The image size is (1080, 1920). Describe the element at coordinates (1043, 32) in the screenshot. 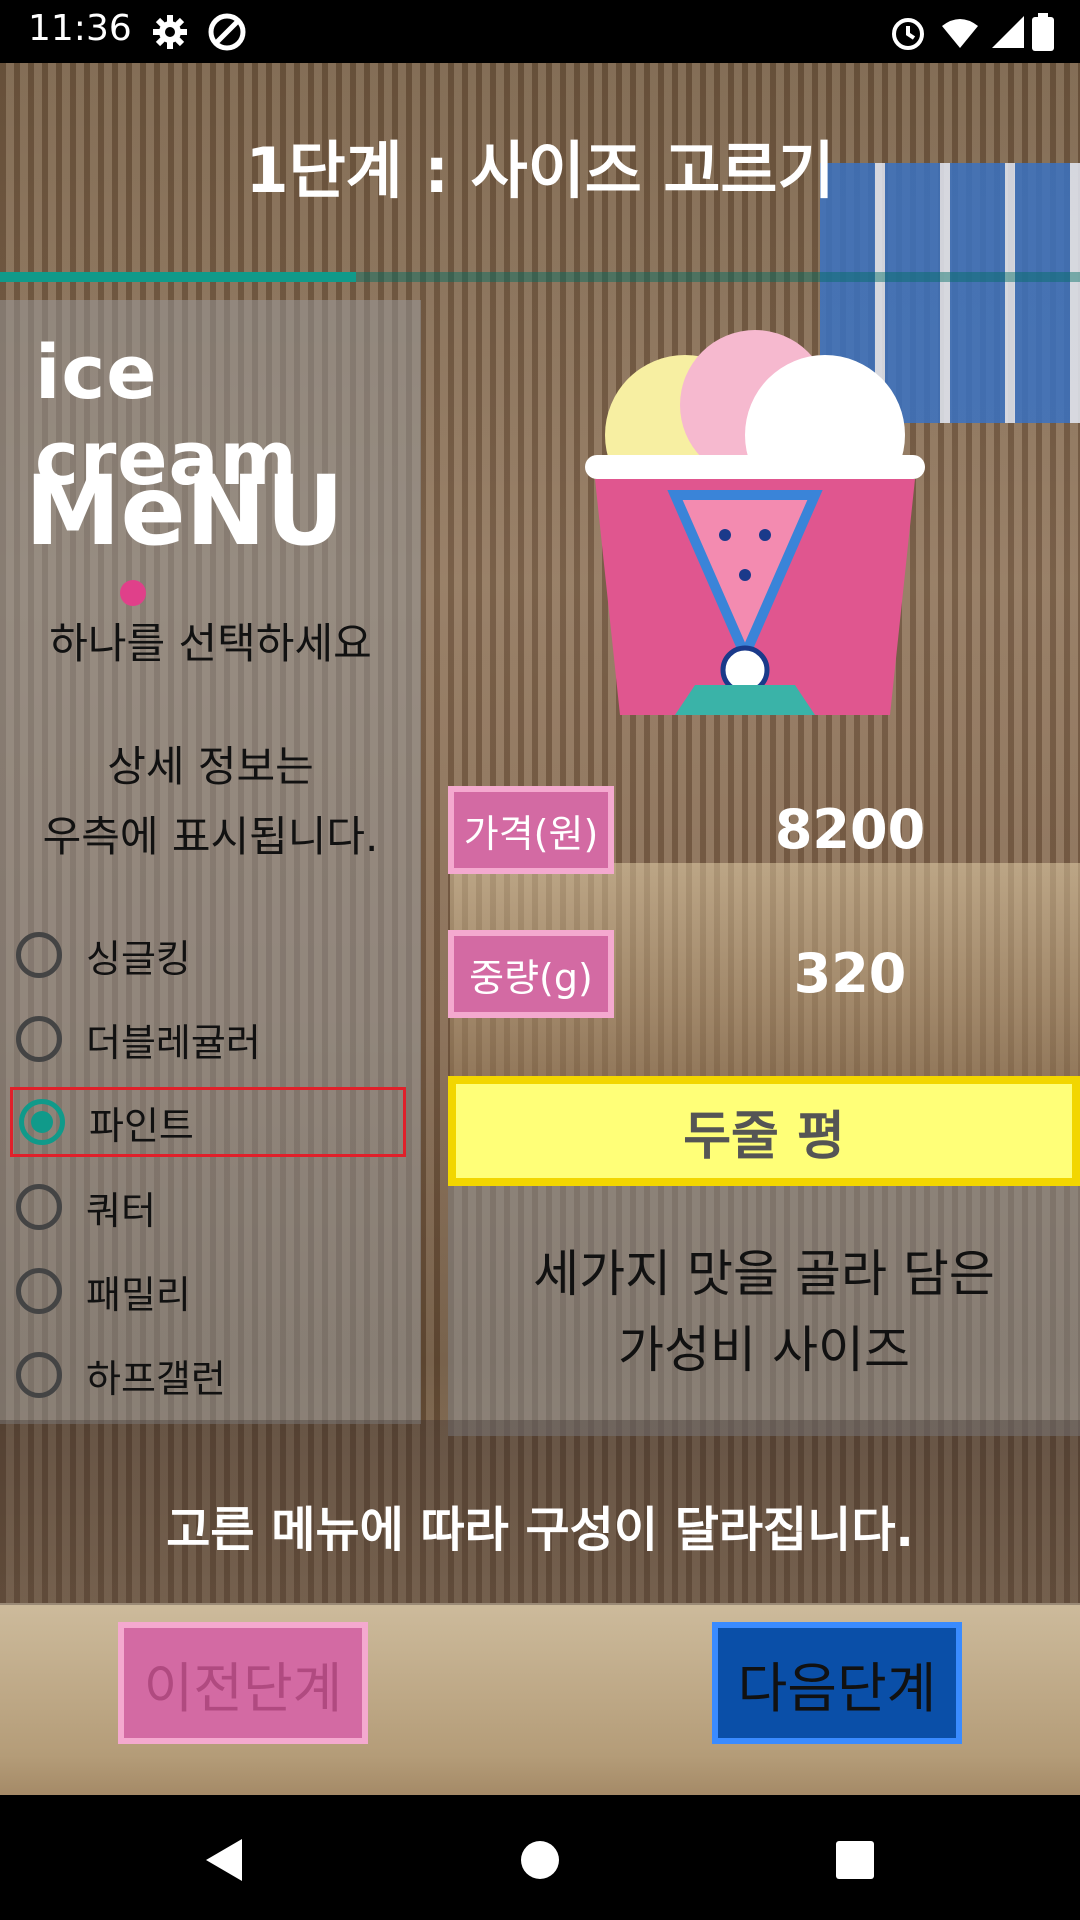

I see `battery-icon` at that location.